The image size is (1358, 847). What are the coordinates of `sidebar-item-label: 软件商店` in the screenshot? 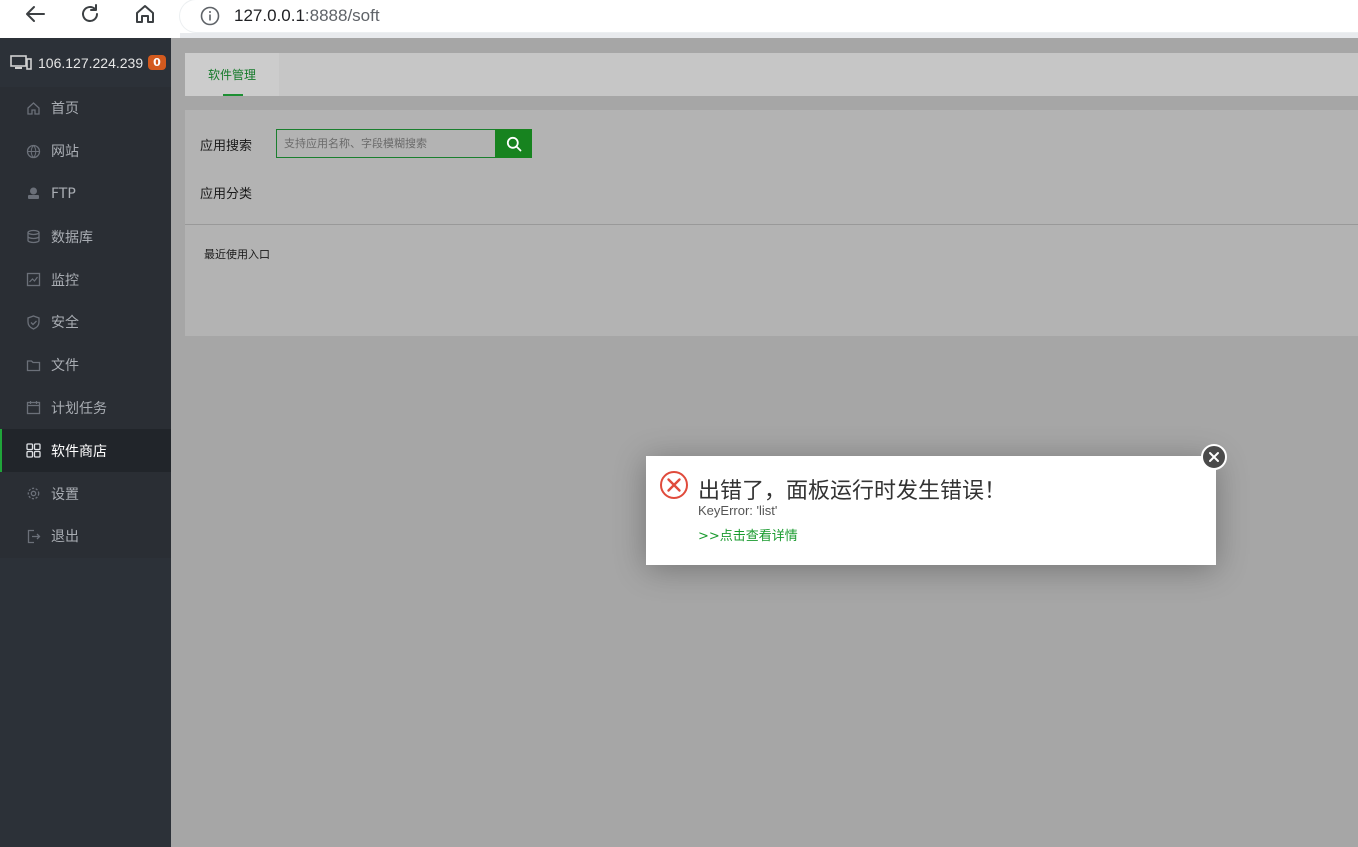 It's located at (79, 451).